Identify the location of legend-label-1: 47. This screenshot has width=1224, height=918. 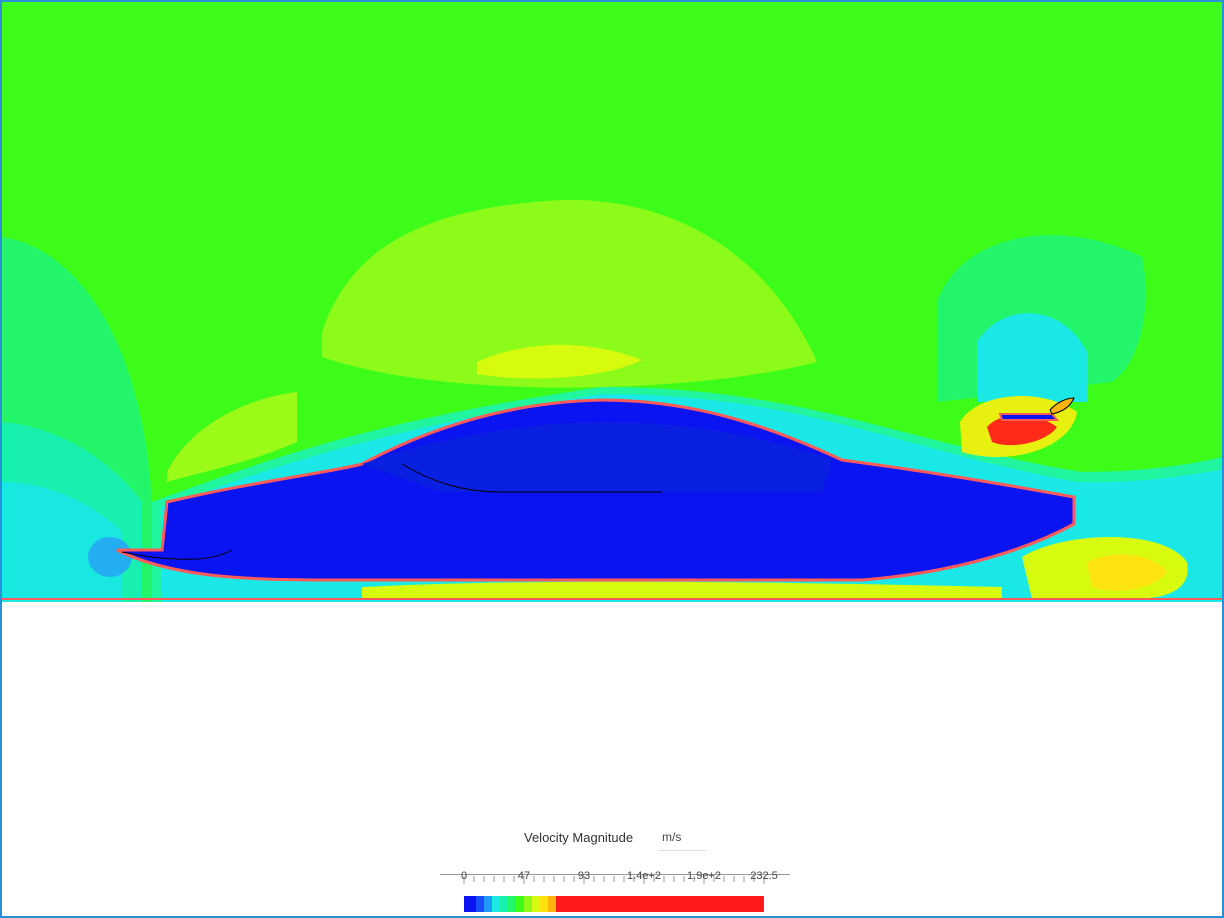
(524, 876).